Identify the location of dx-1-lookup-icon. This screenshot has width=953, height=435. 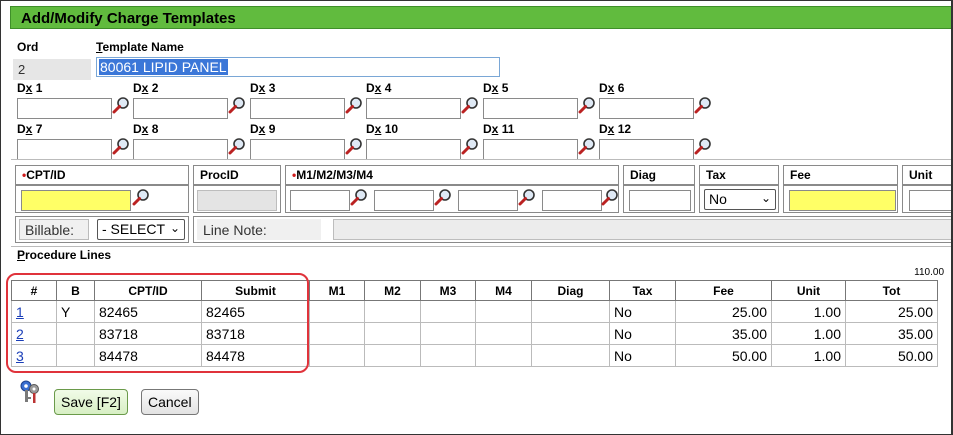
(121, 106).